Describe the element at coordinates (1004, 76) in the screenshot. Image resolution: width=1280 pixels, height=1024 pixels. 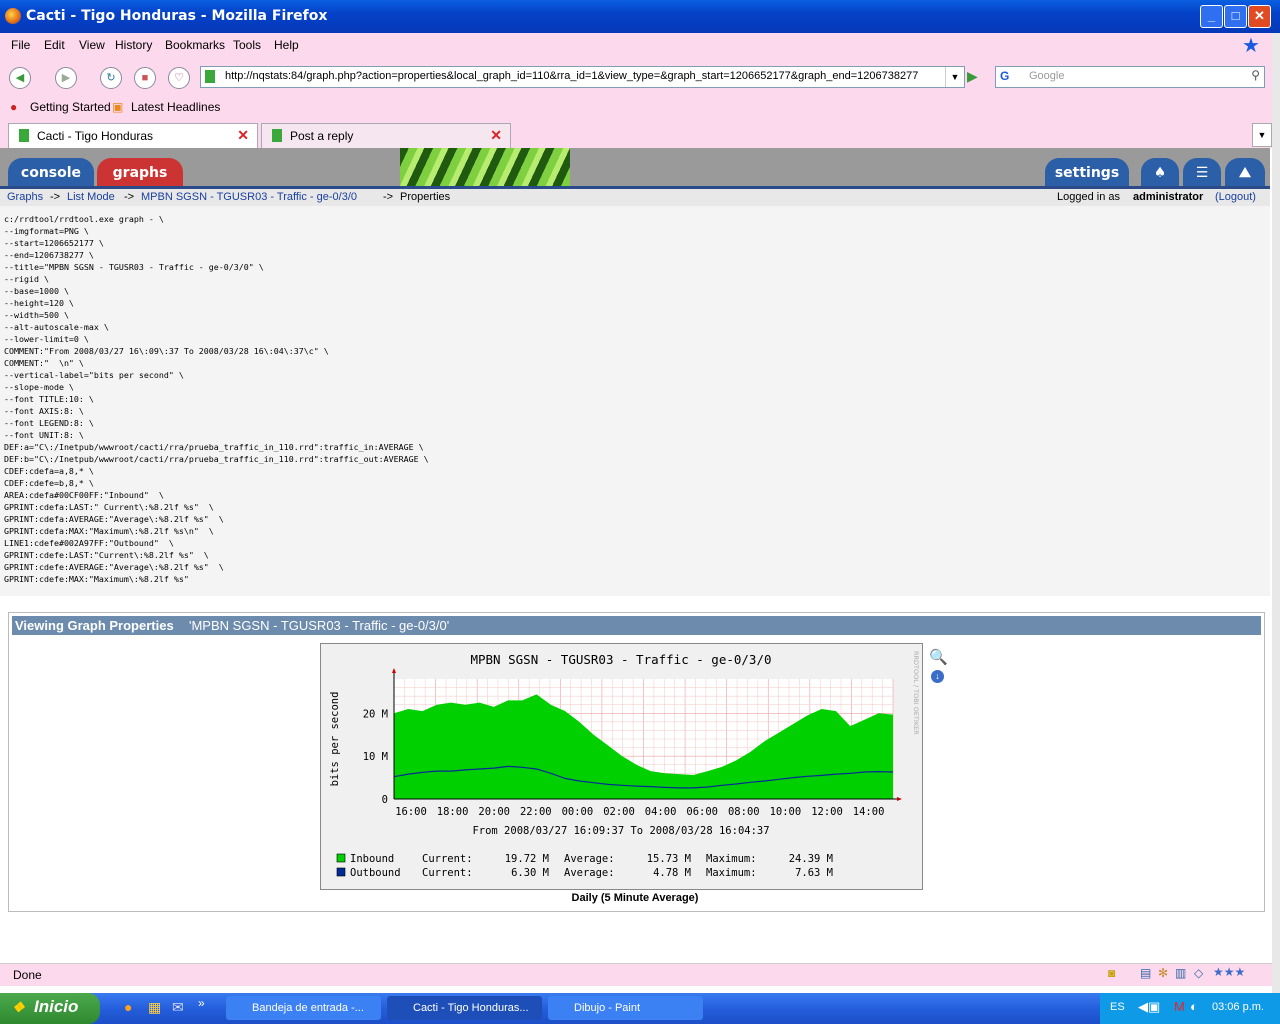
I see `google-icon: G` at that location.